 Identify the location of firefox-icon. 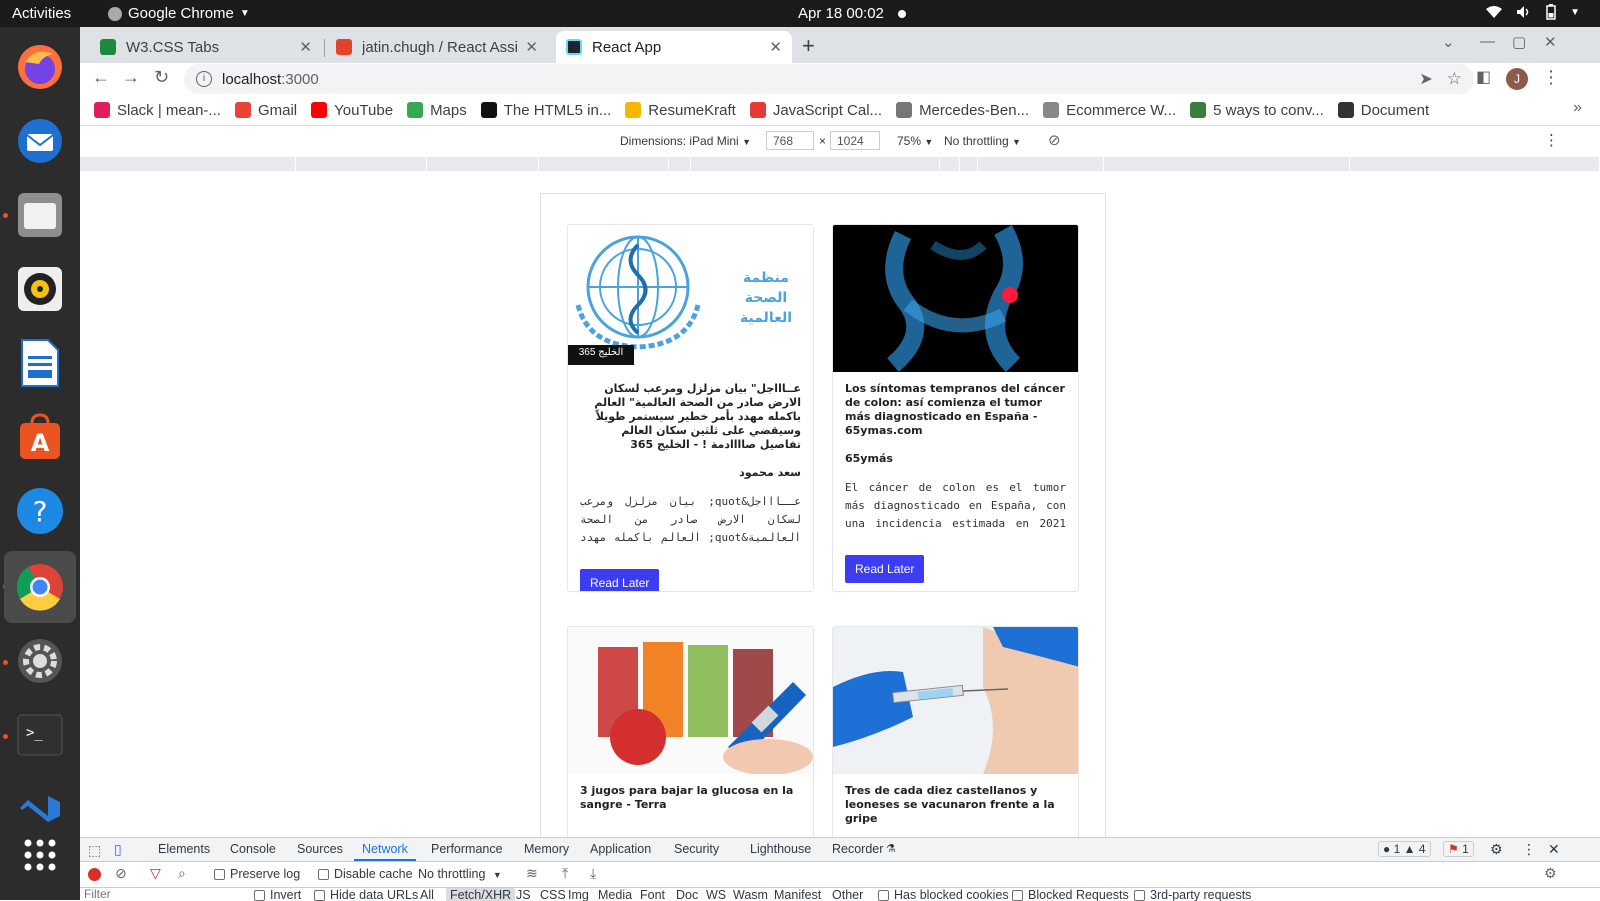
(40, 67).